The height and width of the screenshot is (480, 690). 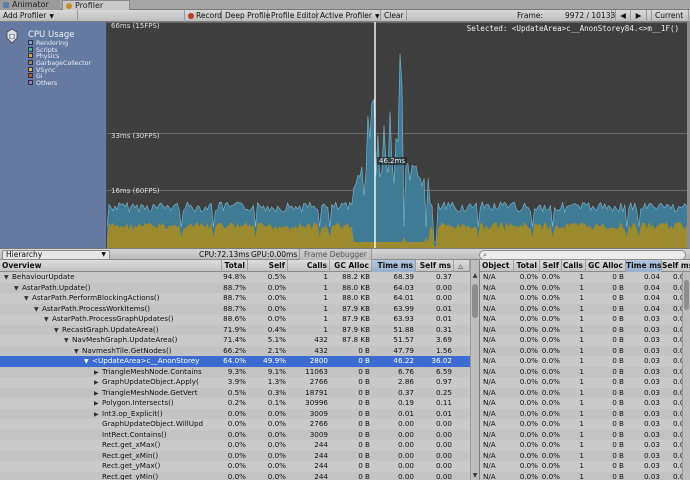 What do you see at coordinates (349, 16) in the screenshot?
I see `active-profiler-dropdown: Active Profiler ▼` at bounding box center [349, 16].